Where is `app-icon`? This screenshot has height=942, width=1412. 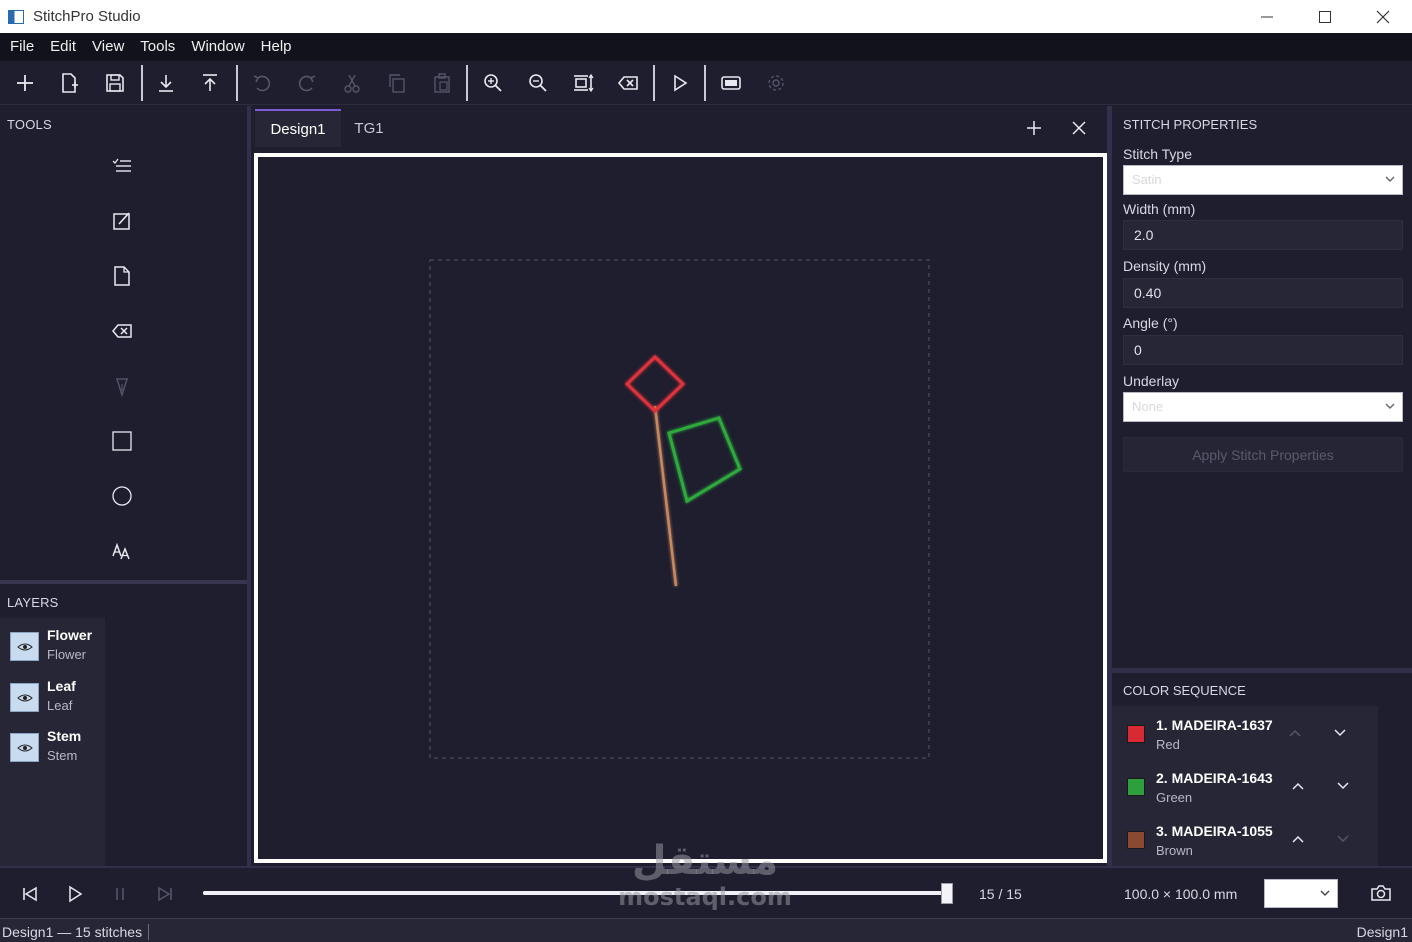 app-icon is located at coordinates (16, 16).